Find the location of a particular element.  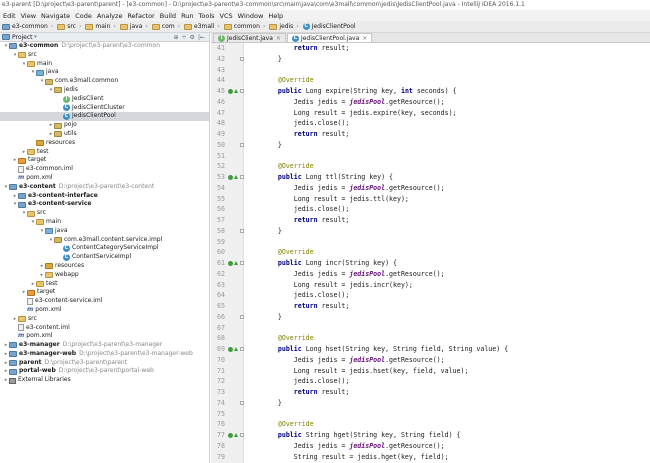

hide-icon: |← is located at coordinates (201, 37).